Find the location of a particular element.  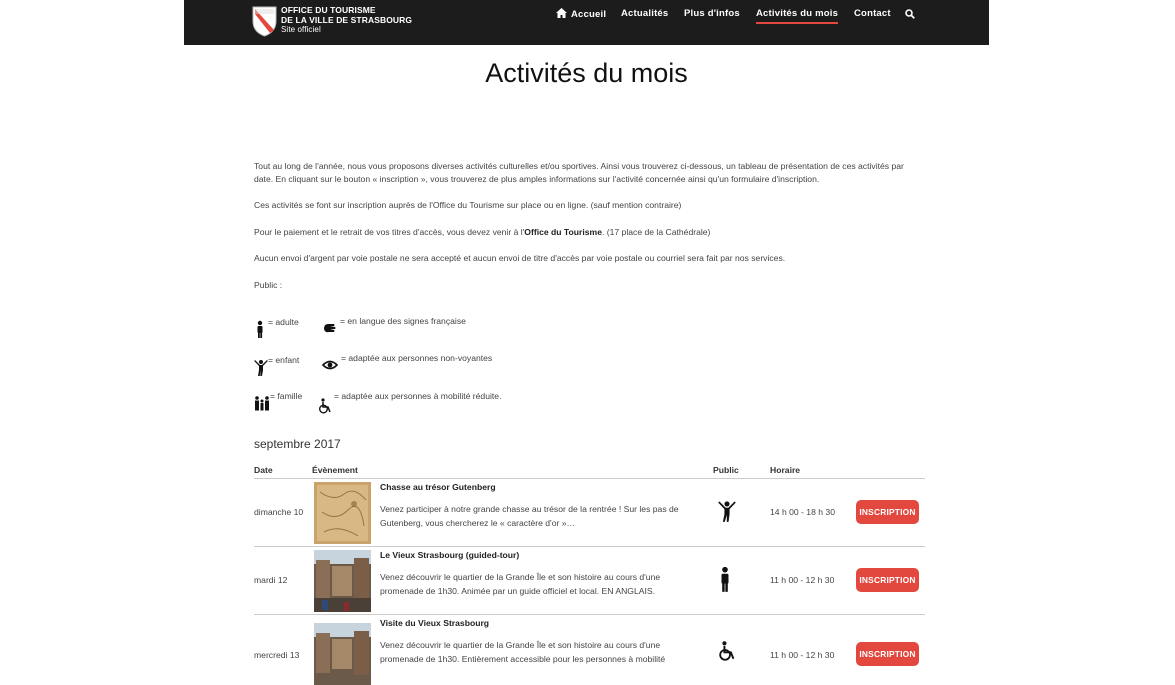

logo-line-1: OFFICE DU TOURISME is located at coordinates (328, 10).